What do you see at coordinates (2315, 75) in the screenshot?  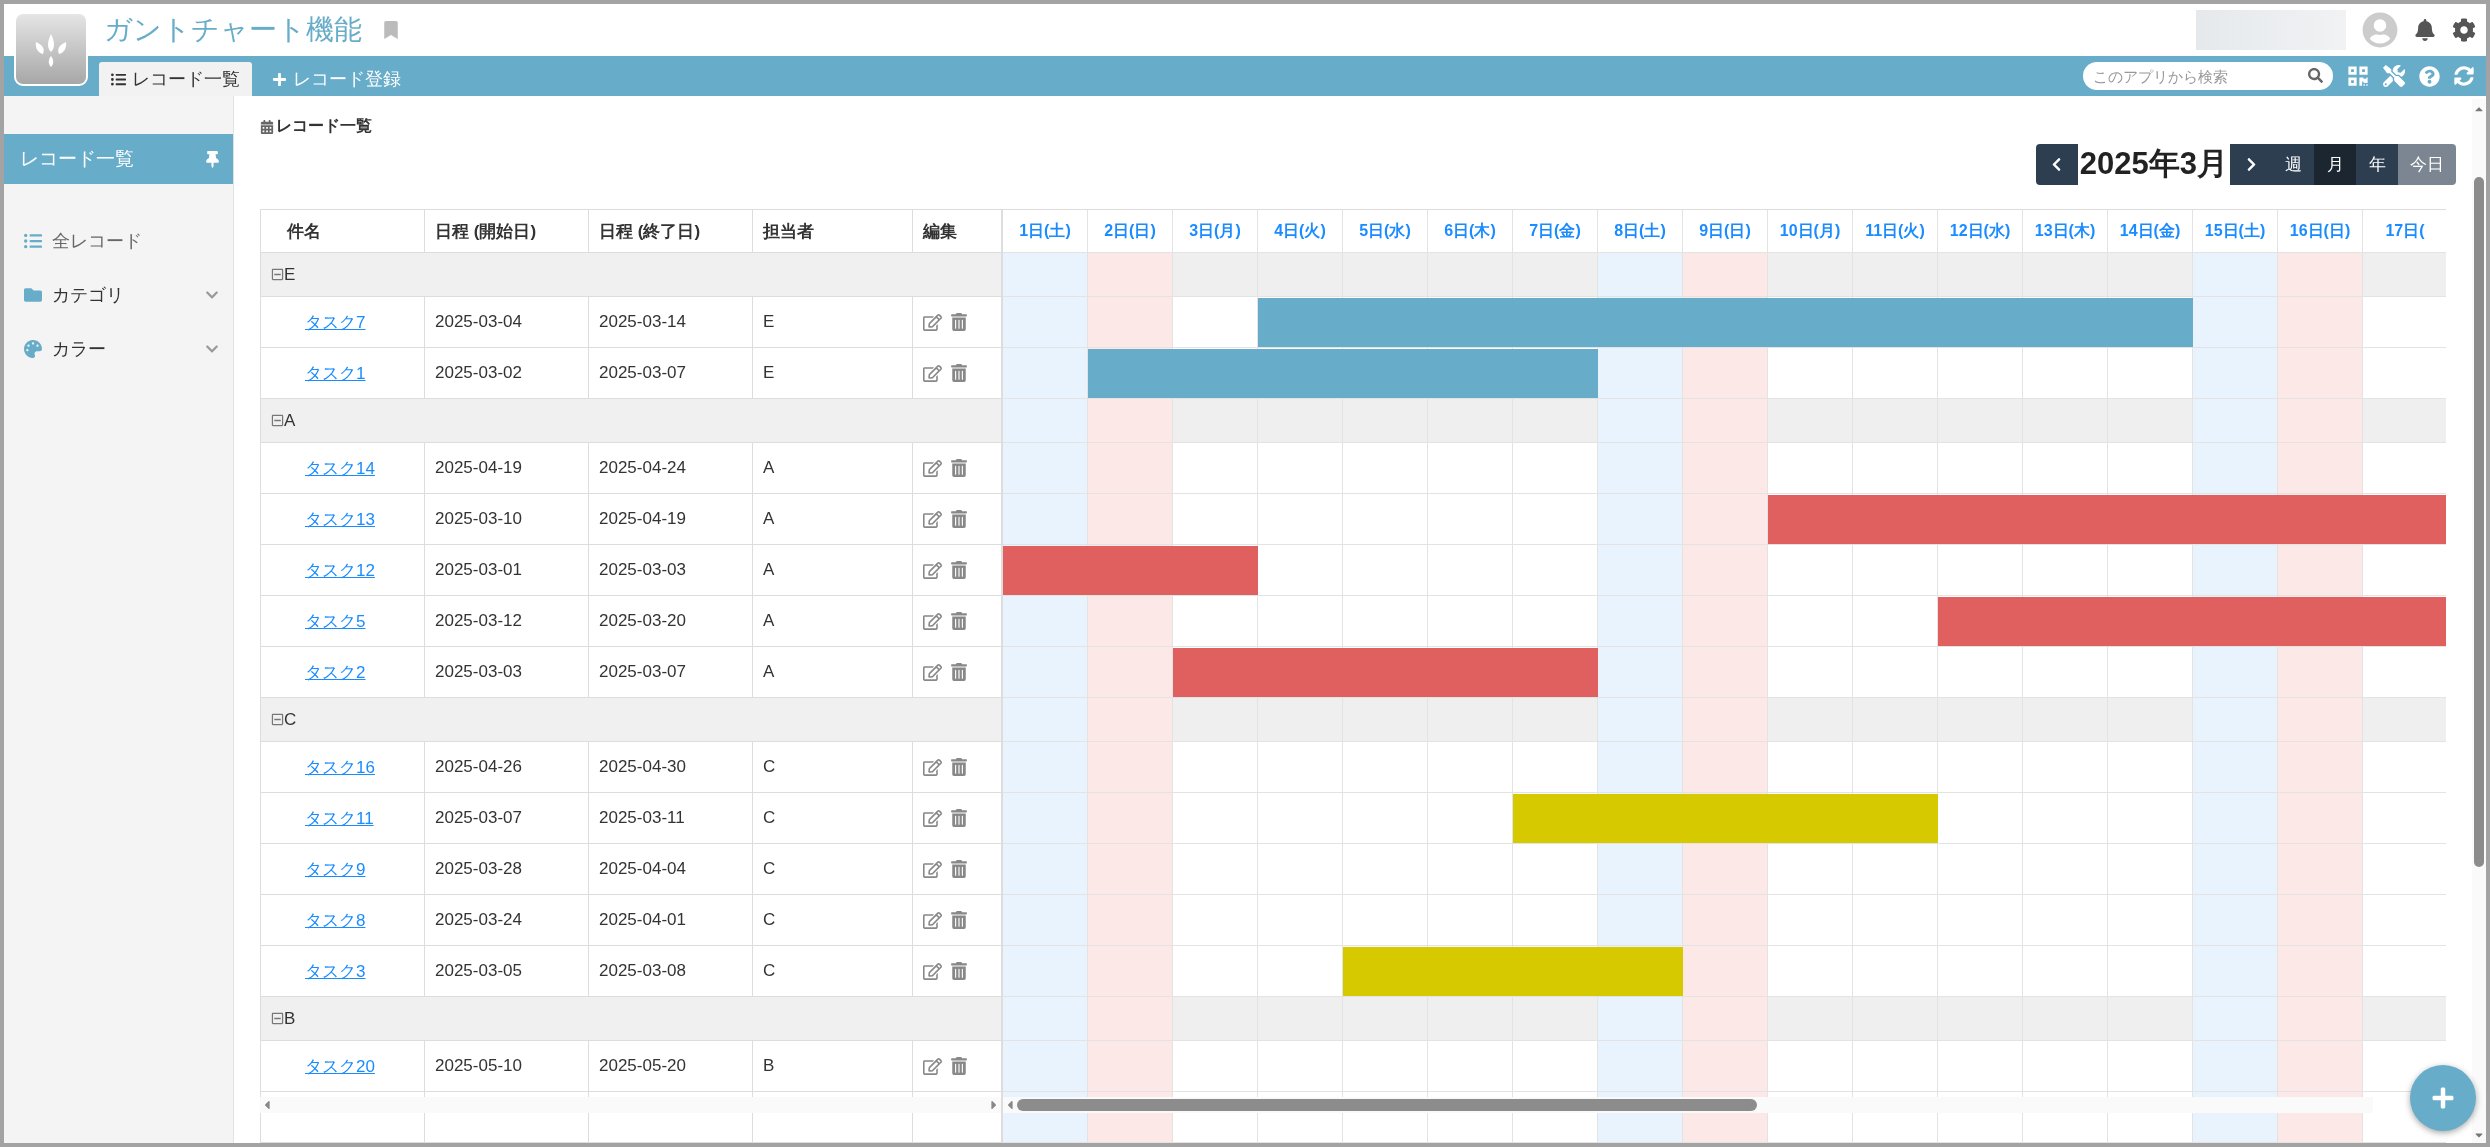 I see `search-icon` at bounding box center [2315, 75].